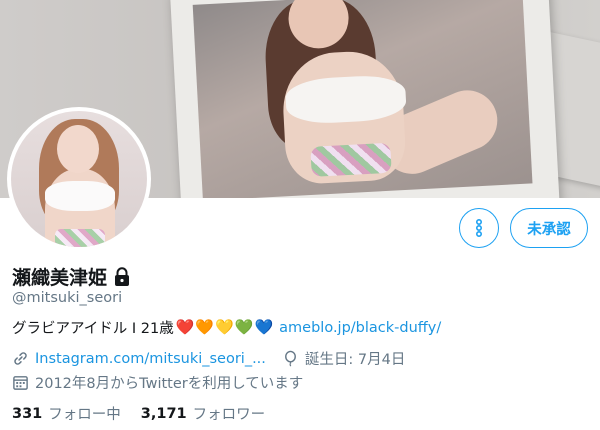 This screenshot has height=430, width=600. Describe the element at coordinates (351, 159) in the screenshot. I see `banner-figure-bottom` at that location.